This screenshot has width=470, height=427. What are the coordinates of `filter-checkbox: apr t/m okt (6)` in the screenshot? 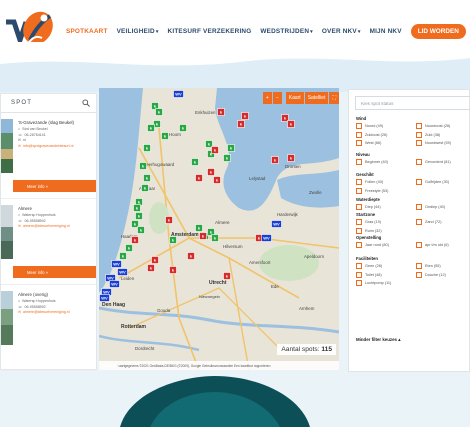 It's located at (432, 245).